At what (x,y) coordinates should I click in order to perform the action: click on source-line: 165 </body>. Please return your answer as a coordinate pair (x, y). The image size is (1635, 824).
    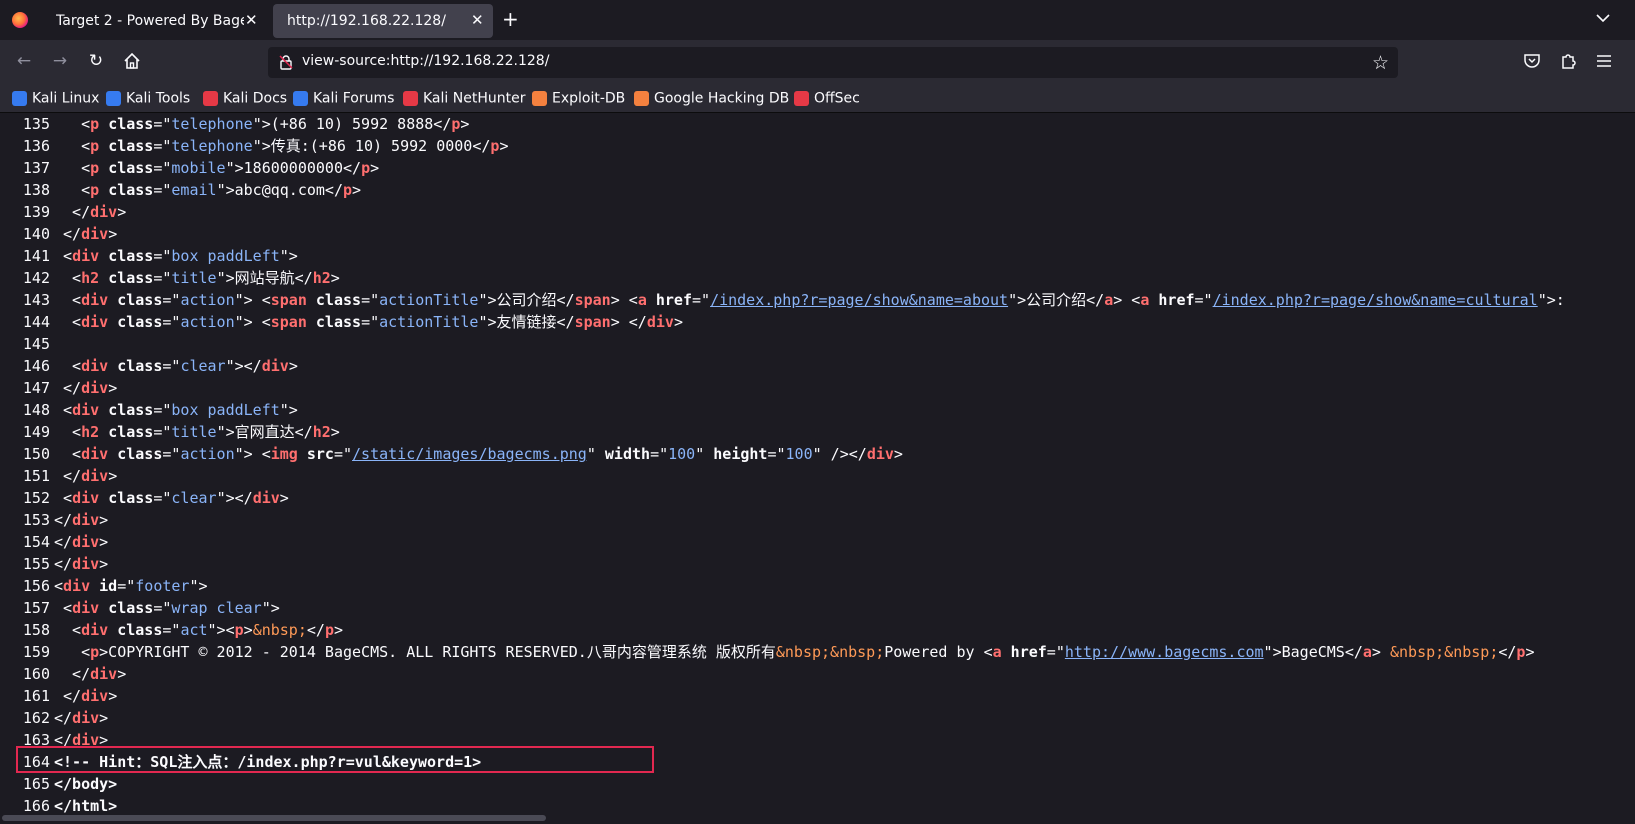
    Looking at the image, I should click on (817, 784).